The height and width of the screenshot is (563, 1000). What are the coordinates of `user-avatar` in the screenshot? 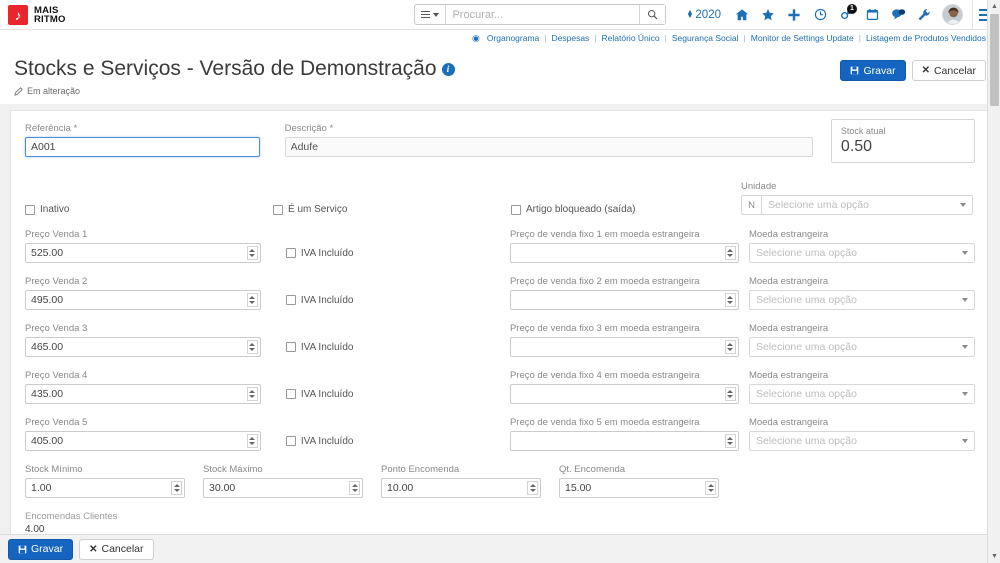 It's located at (952, 14).